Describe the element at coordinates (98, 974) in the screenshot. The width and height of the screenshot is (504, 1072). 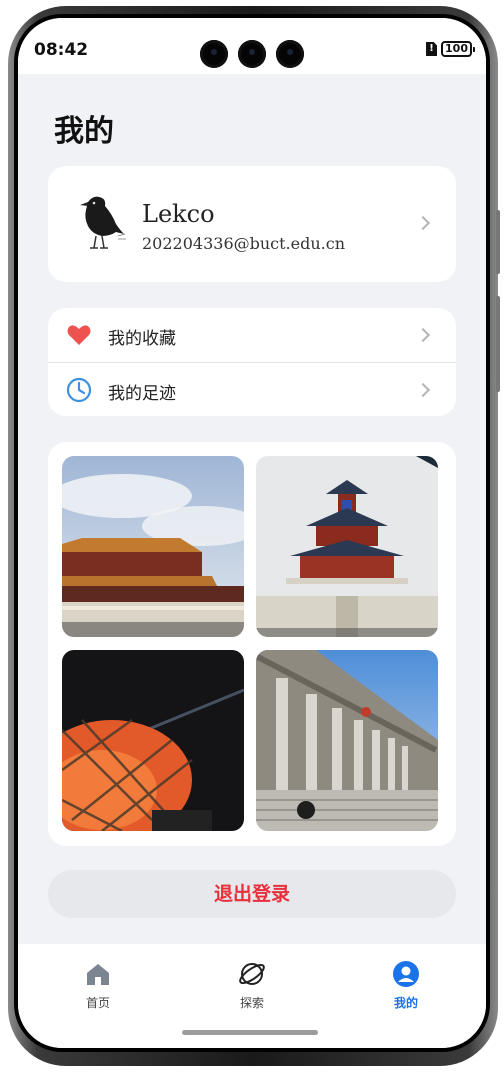
I see `home-icon` at that location.